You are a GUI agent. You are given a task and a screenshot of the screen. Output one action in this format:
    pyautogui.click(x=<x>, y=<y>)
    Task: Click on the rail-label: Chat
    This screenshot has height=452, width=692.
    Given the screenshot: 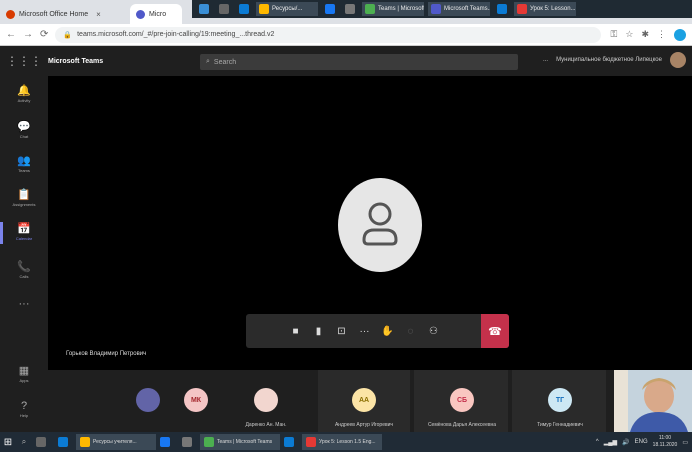 What is the action you would take?
    pyautogui.click(x=24, y=136)
    